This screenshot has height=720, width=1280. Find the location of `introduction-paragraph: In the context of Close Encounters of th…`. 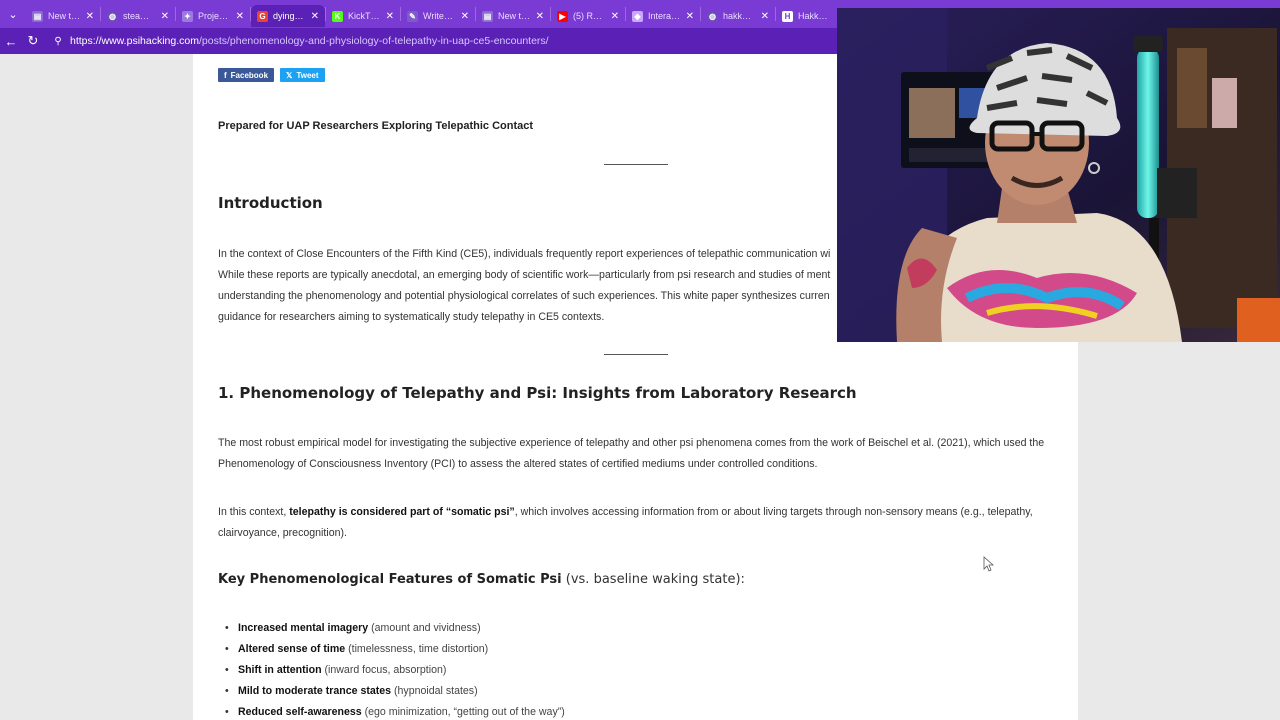

introduction-paragraph: In the context of Close Encounters of th… is located at coordinates (528, 286).